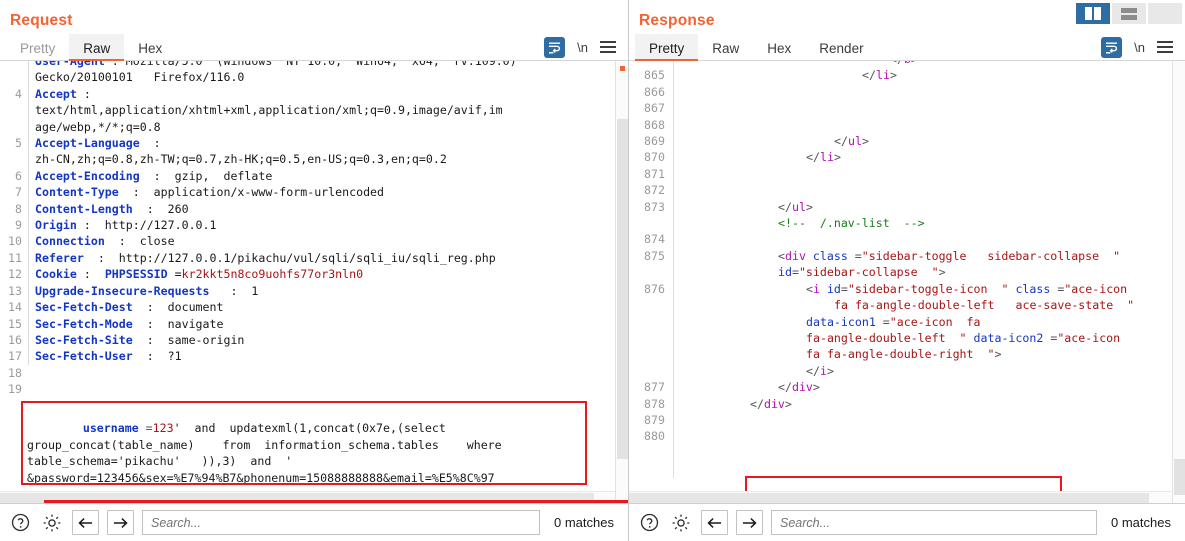 The width and height of the screenshot is (1185, 541). What do you see at coordinates (15, 274) in the screenshot?
I see `line-number: 12` at bounding box center [15, 274].